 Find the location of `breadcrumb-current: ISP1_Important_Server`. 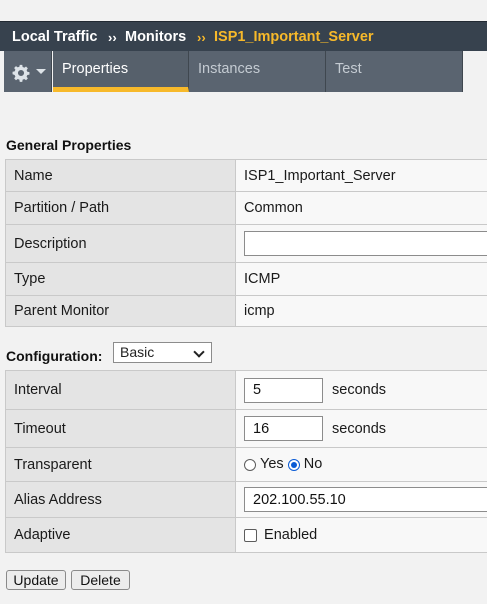

breadcrumb-current: ISP1_Important_Server is located at coordinates (294, 37).